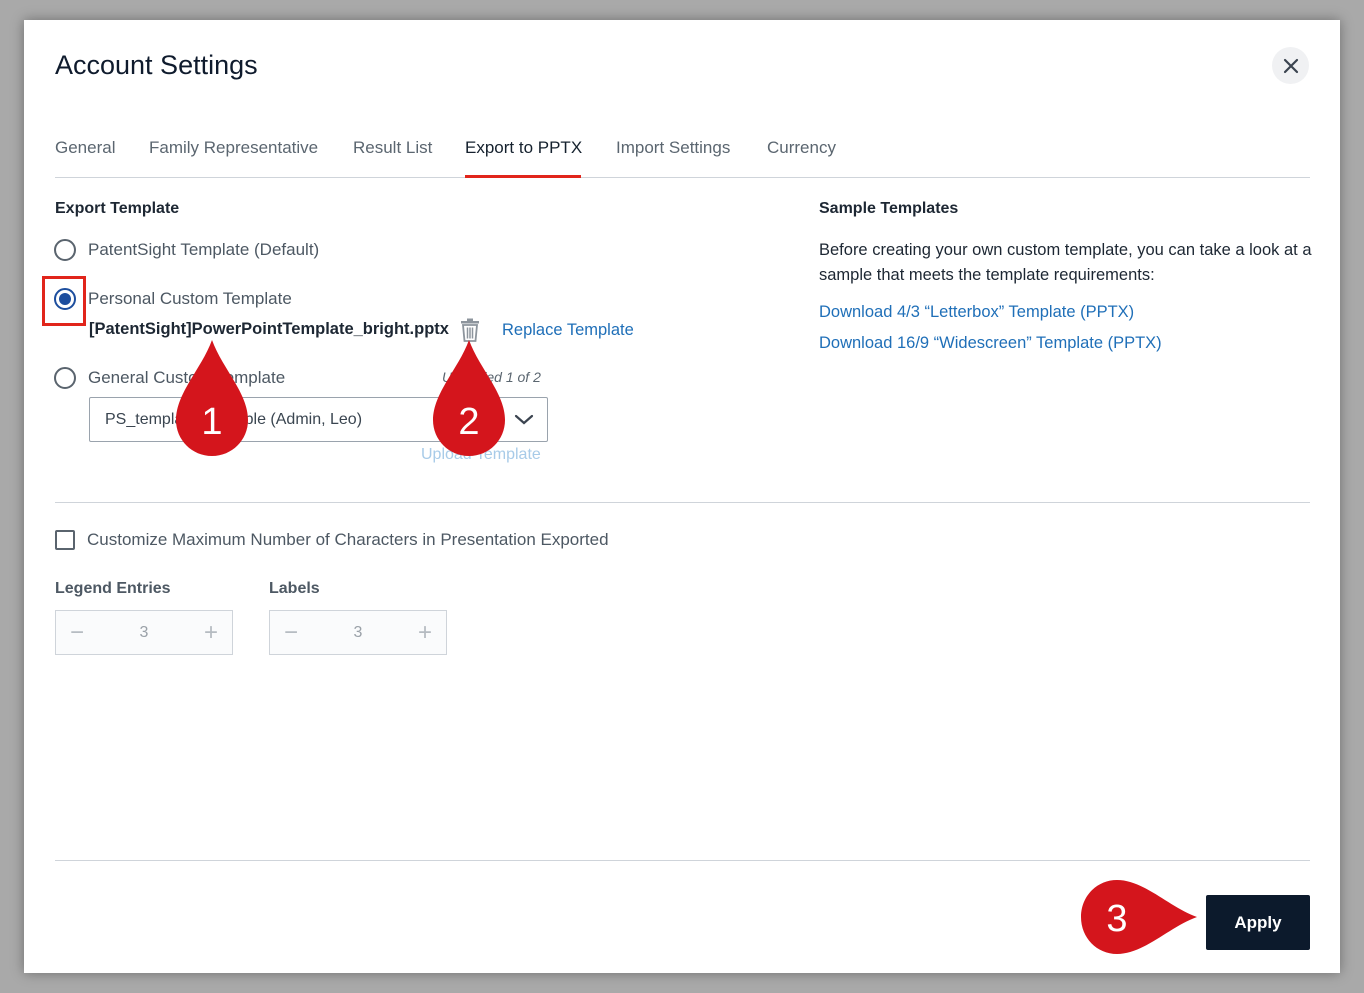 The image size is (1364, 993). I want to click on replace-template-link: Replace Template, so click(568, 330).